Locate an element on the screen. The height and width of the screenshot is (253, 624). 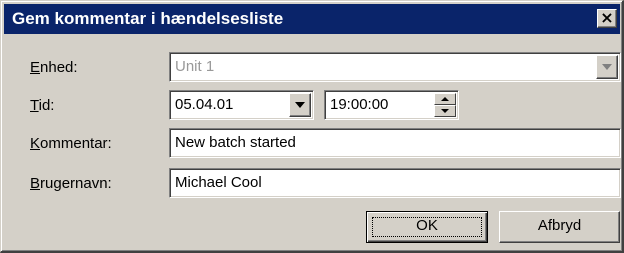
unit-dropdown-button is located at coordinates (607, 67).